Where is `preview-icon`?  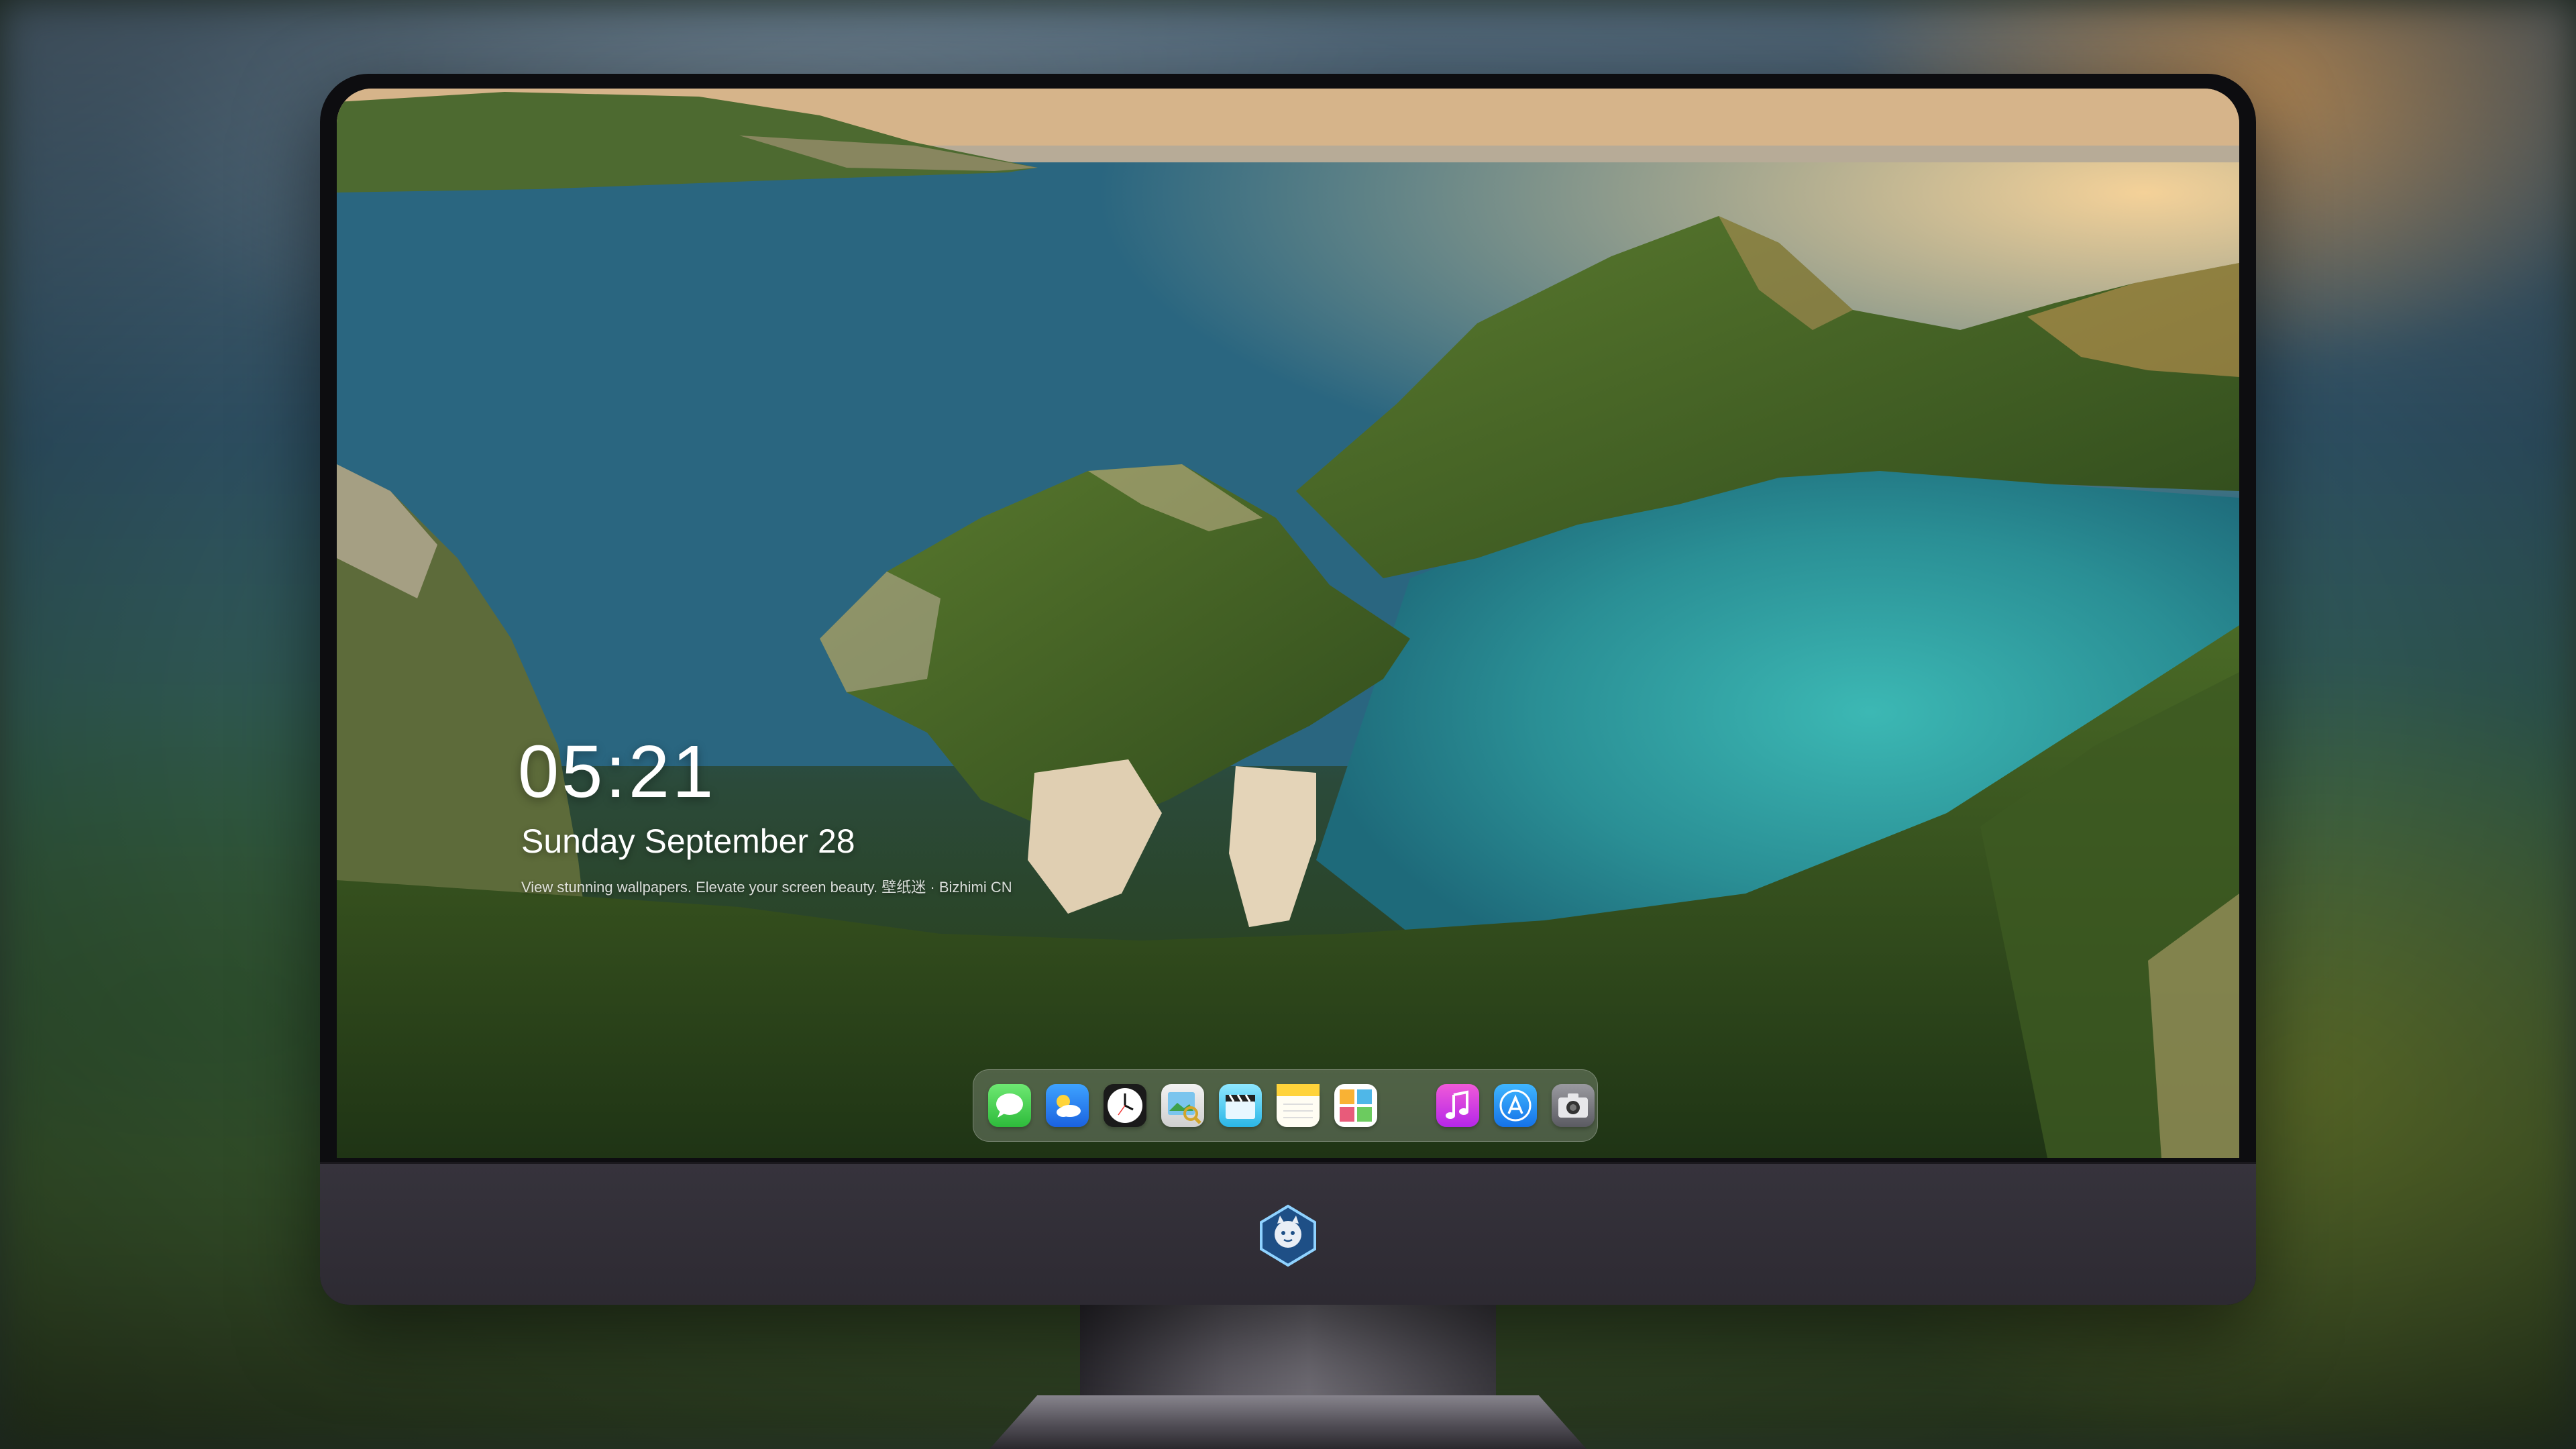 preview-icon is located at coordinates (1184, 1108).